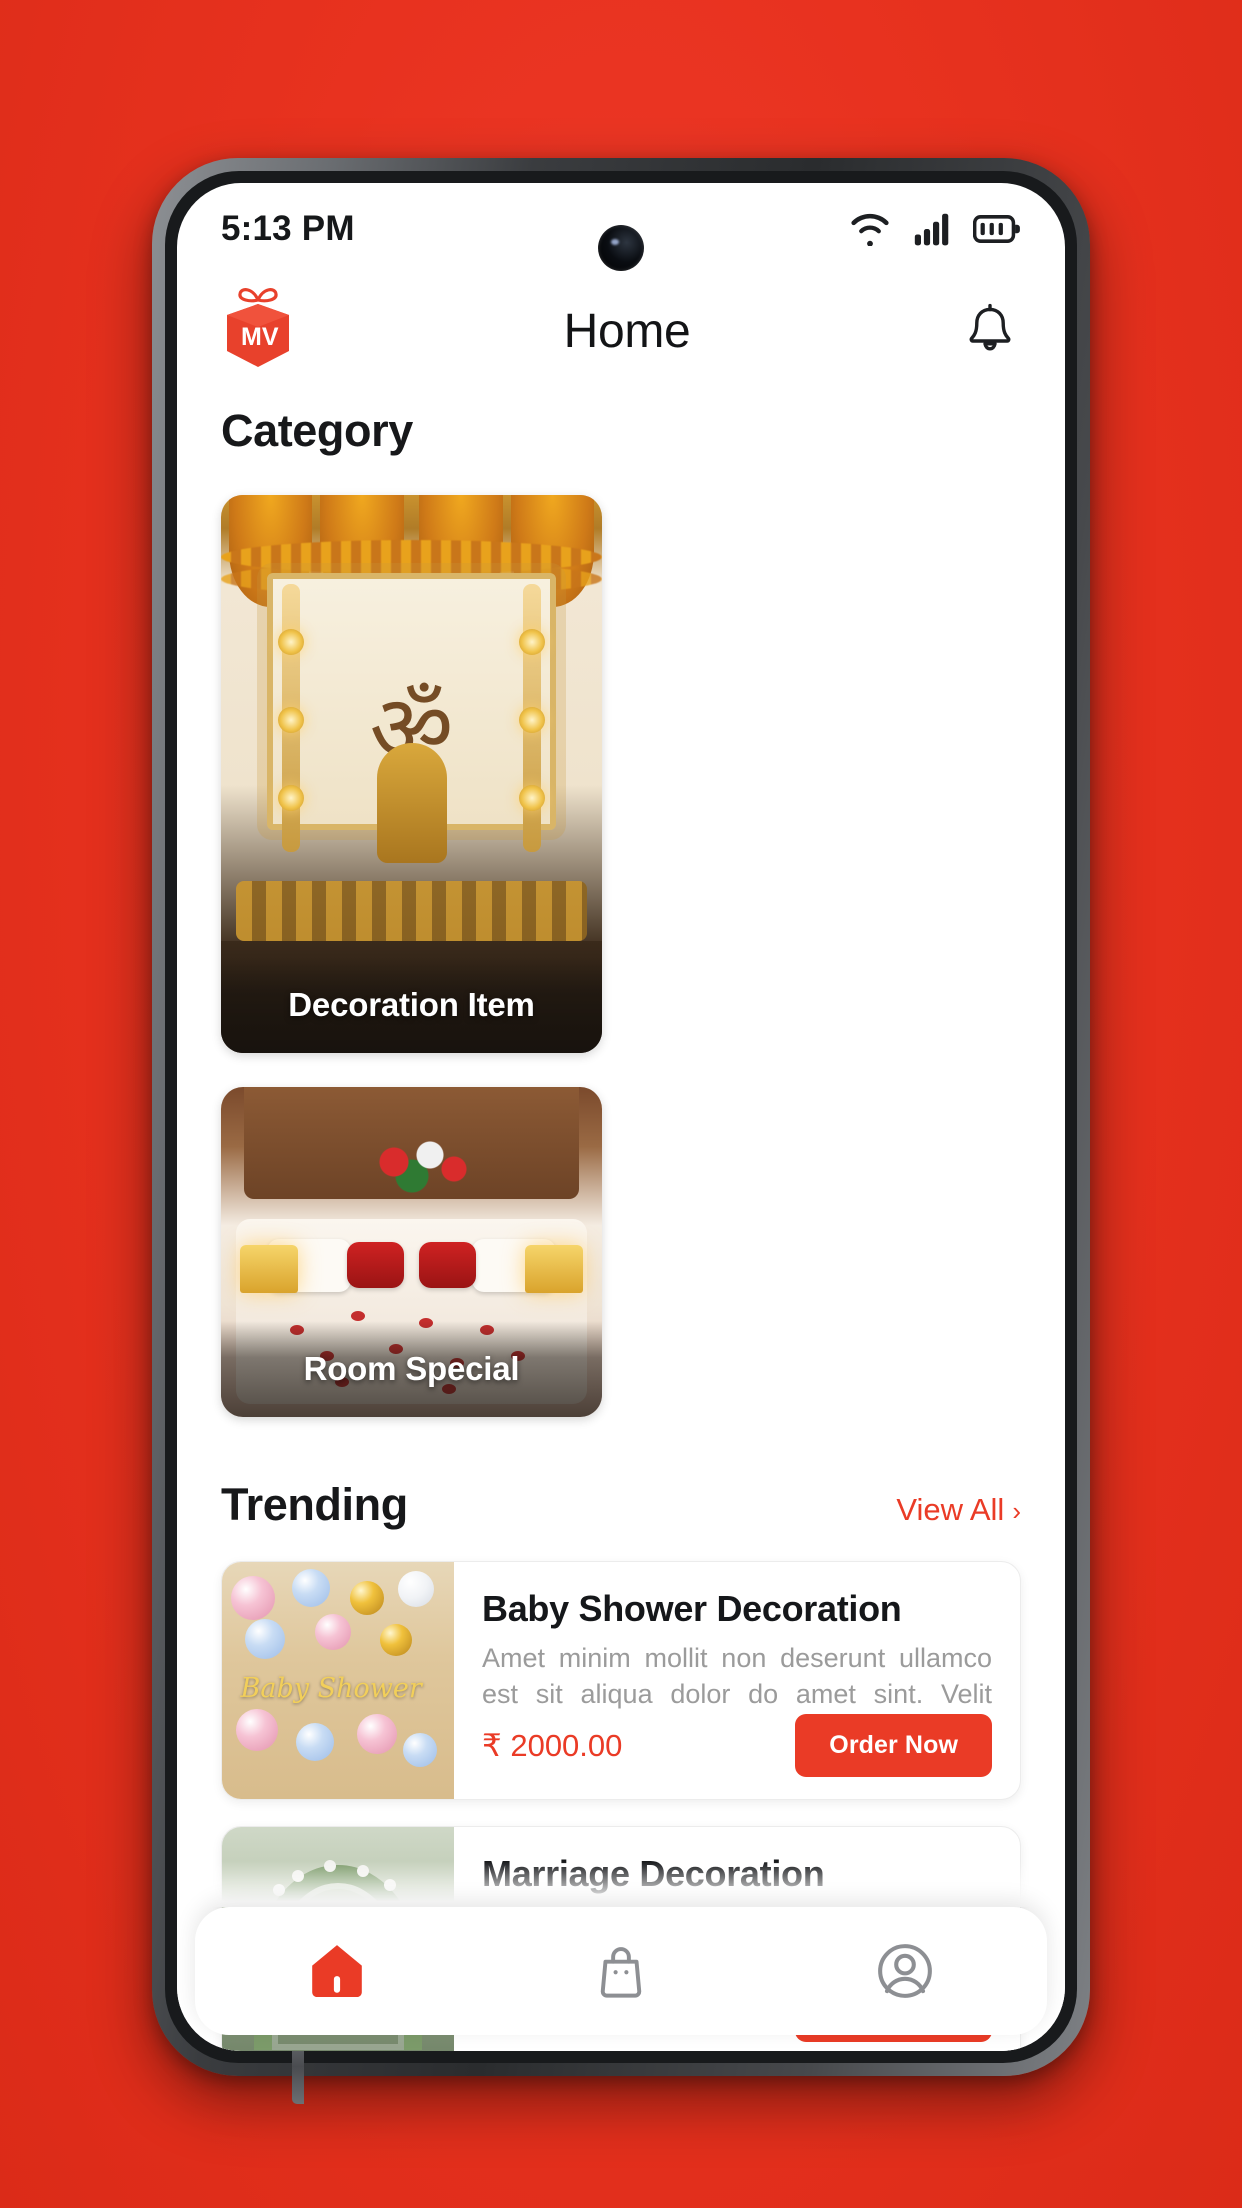 Image resolution: width=1242 pixels, height=2208 pixels. What do you see at coordinates (411, 774) in the screenshot?
I see `category-card-decoration-item: ॐ Decoration Item` at bounding box center [411, 774].